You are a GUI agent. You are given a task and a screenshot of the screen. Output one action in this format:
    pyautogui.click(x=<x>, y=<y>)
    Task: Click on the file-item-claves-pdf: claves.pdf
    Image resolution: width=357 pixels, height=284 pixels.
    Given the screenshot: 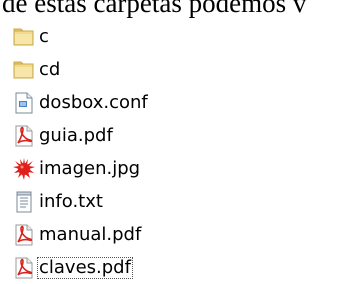 What is the action you would take?
    pyautogui.click(x=81, y=267)
    